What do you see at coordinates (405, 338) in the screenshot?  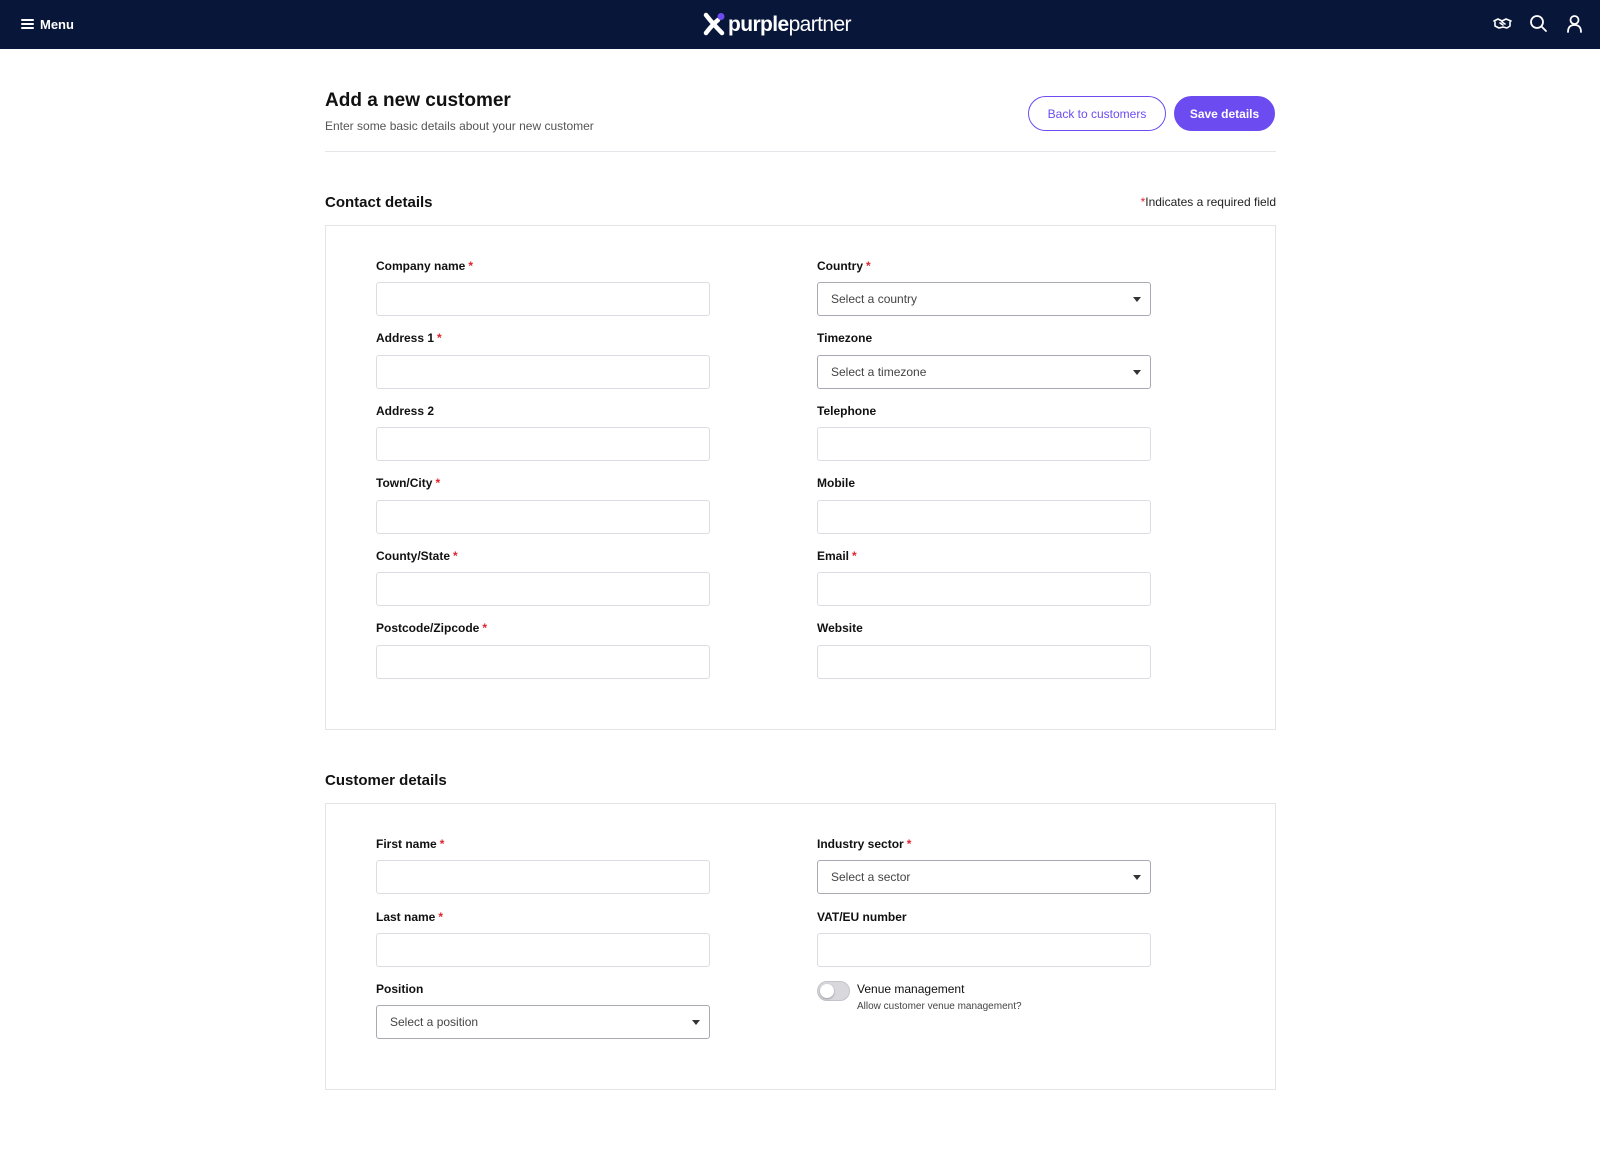 I see `address1-label-text: Address 1` at bounding box center [405, 338].